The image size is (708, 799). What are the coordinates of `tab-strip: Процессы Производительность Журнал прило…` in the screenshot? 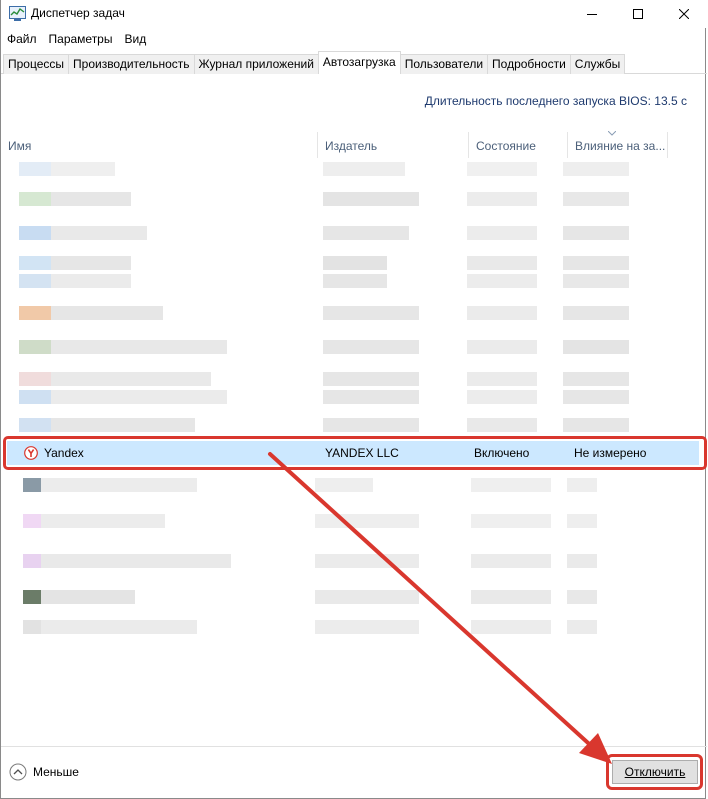 It's located at (314, 62).